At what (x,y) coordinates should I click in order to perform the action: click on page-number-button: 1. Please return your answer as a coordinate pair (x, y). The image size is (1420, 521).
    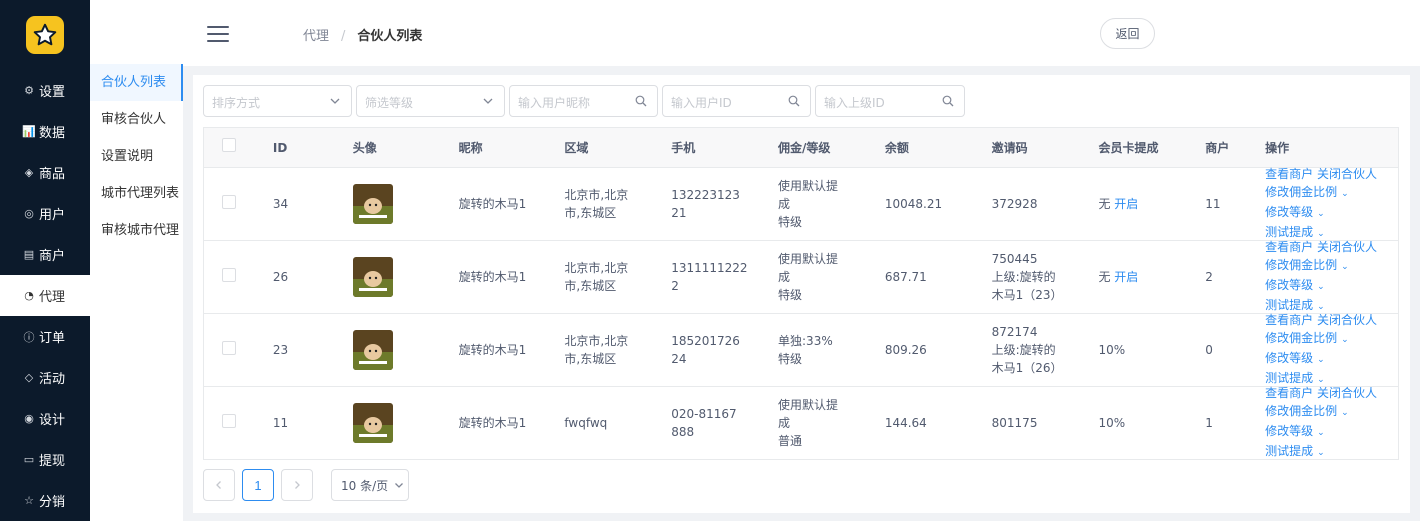
    Looking at the image, I should click on (258, 485).